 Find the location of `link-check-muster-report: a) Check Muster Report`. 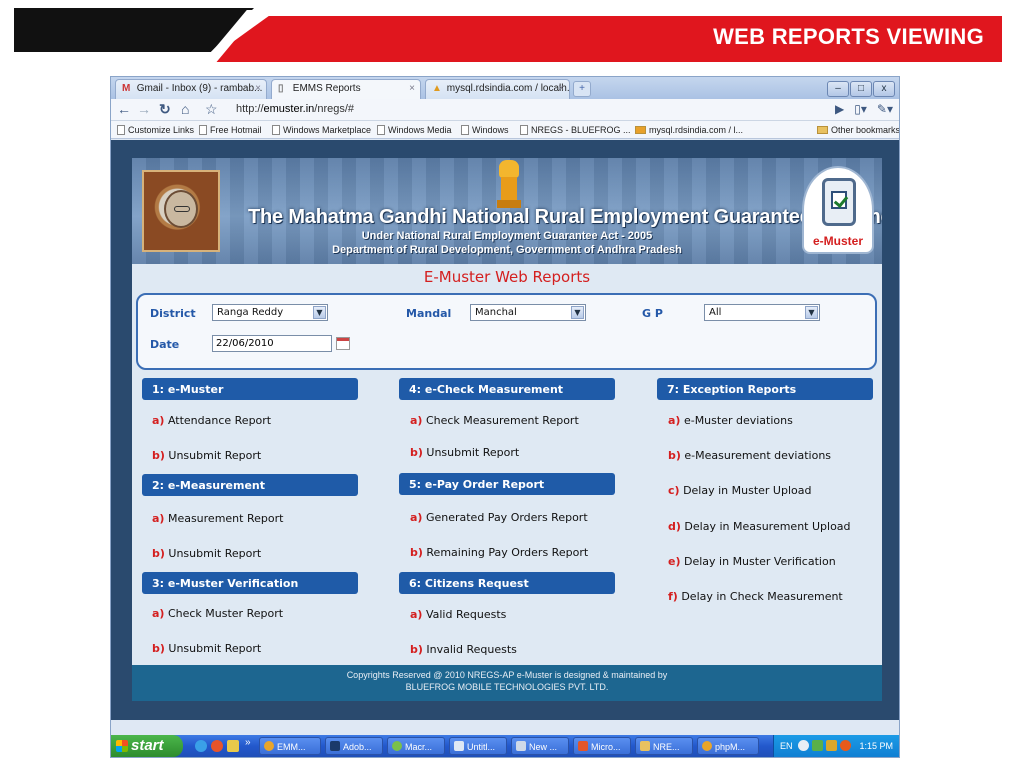

link-check-muster-report: a) Check Muster Report is located at coordinates (217, 613).